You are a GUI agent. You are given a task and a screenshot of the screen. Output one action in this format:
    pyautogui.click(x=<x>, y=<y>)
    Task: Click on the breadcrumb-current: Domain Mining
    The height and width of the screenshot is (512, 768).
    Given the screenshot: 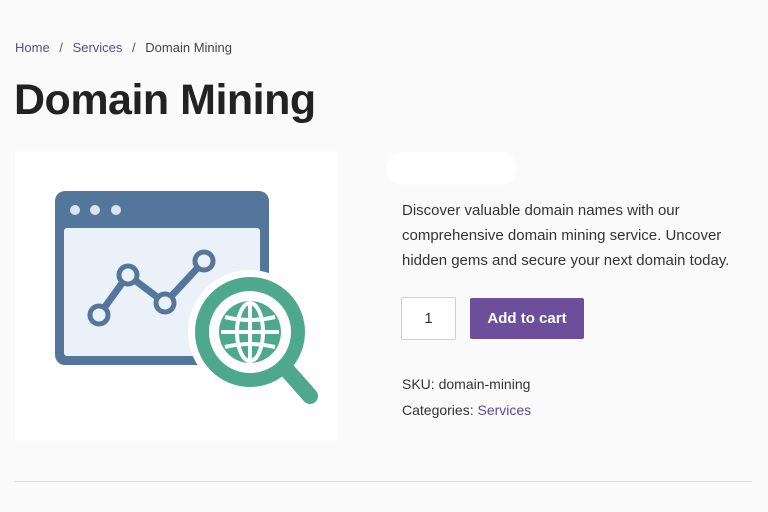 What is the action you would take?
    pyautogui.click(x=188, y=47)
    